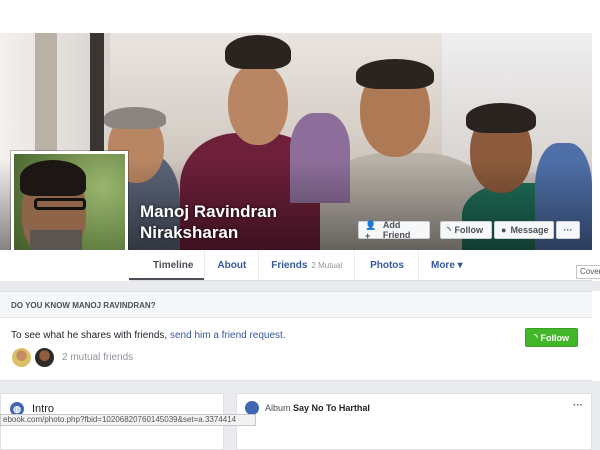 The image size is (600, 450). I want to click on tab-photos: Photos, so click(387, 265).